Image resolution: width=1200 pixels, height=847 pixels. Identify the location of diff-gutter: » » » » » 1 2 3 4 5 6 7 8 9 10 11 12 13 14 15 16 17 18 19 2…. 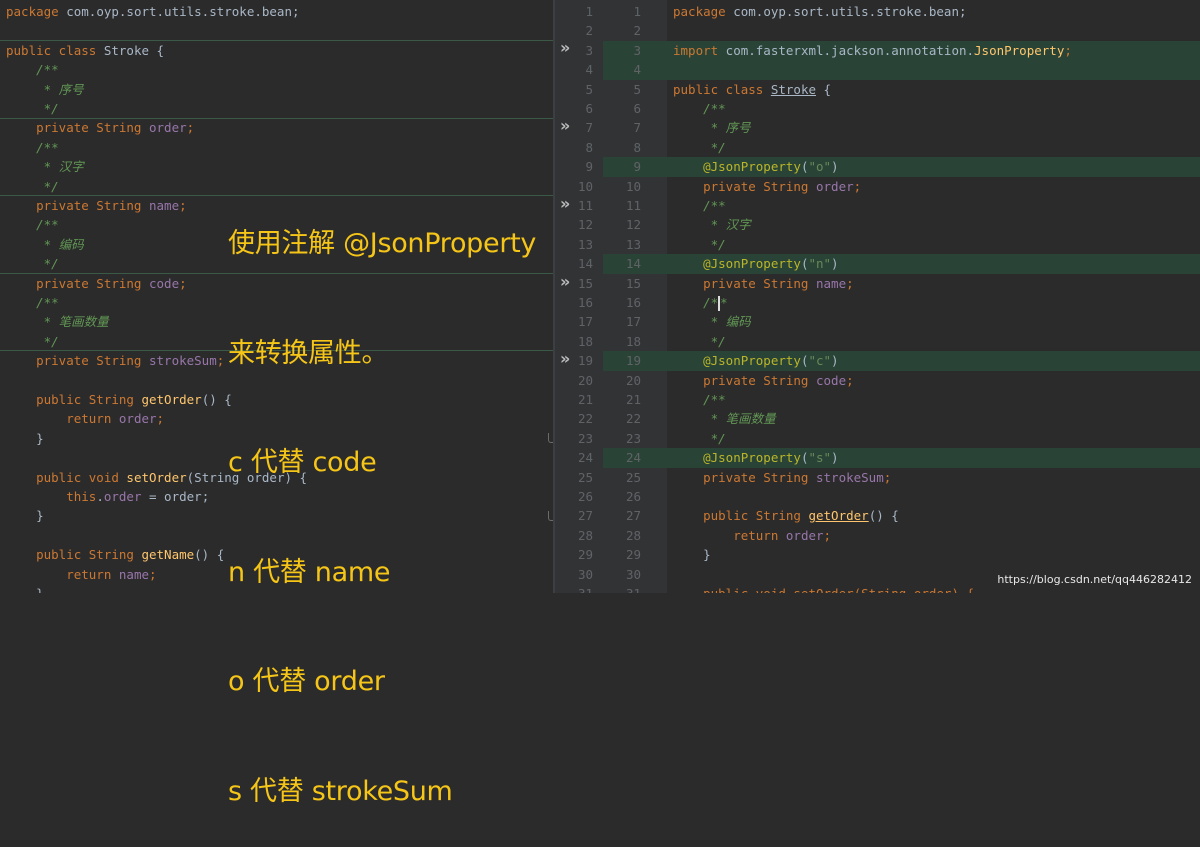
(611, 296).